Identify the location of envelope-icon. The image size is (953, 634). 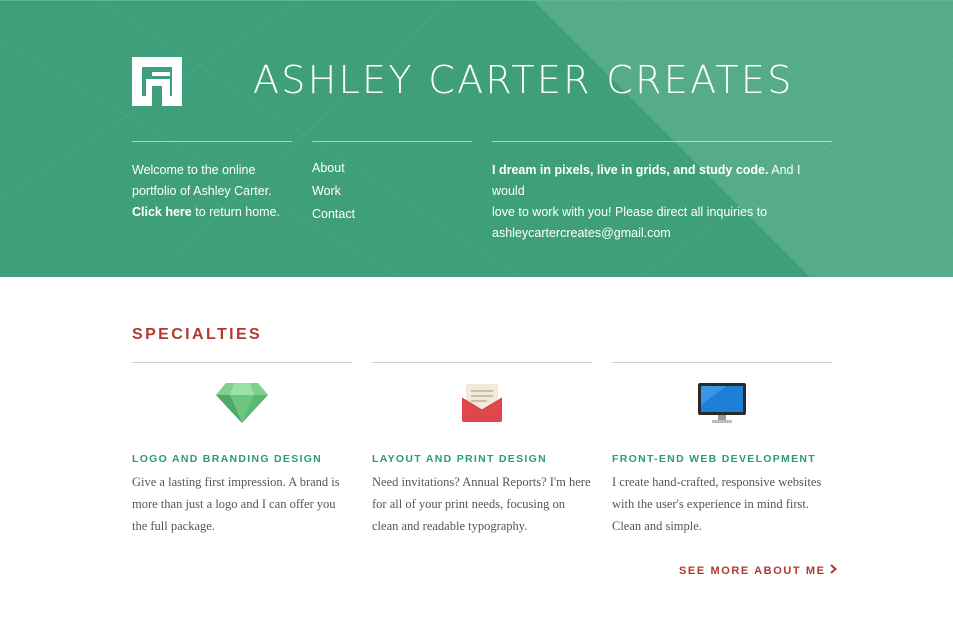
(482, 403).